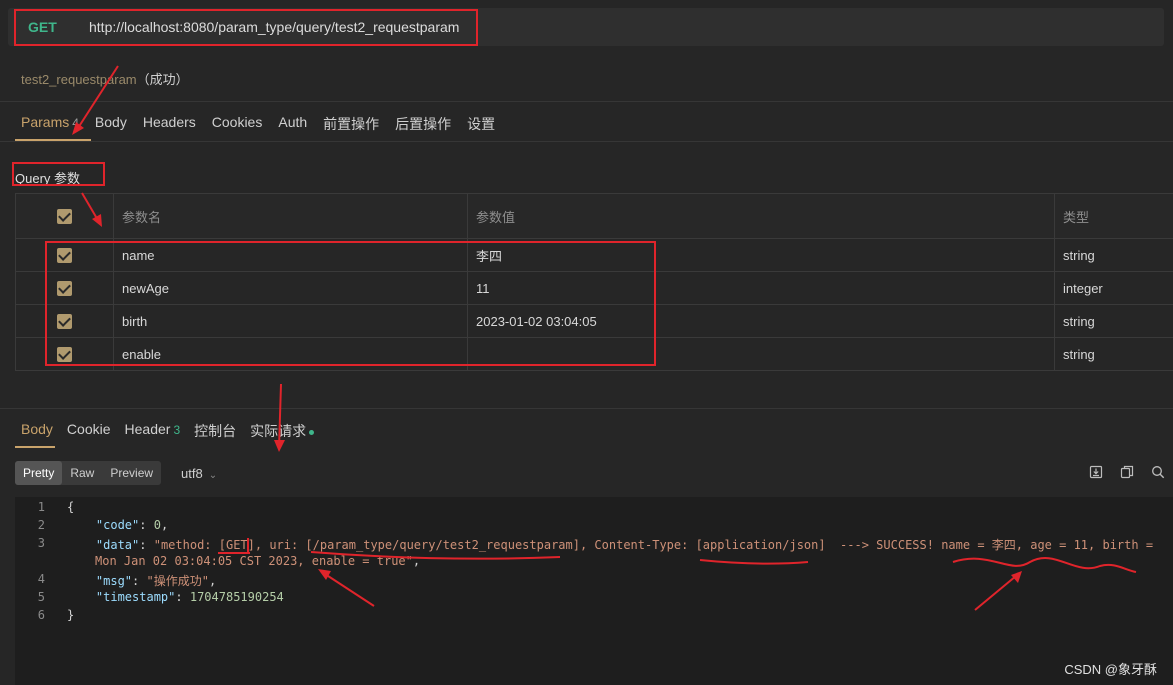 The width and height of the screenshot is (1173, 685). Describe the element at coordinates (117, 525) in the screenshot. I see `json-key: "code"` at that location.